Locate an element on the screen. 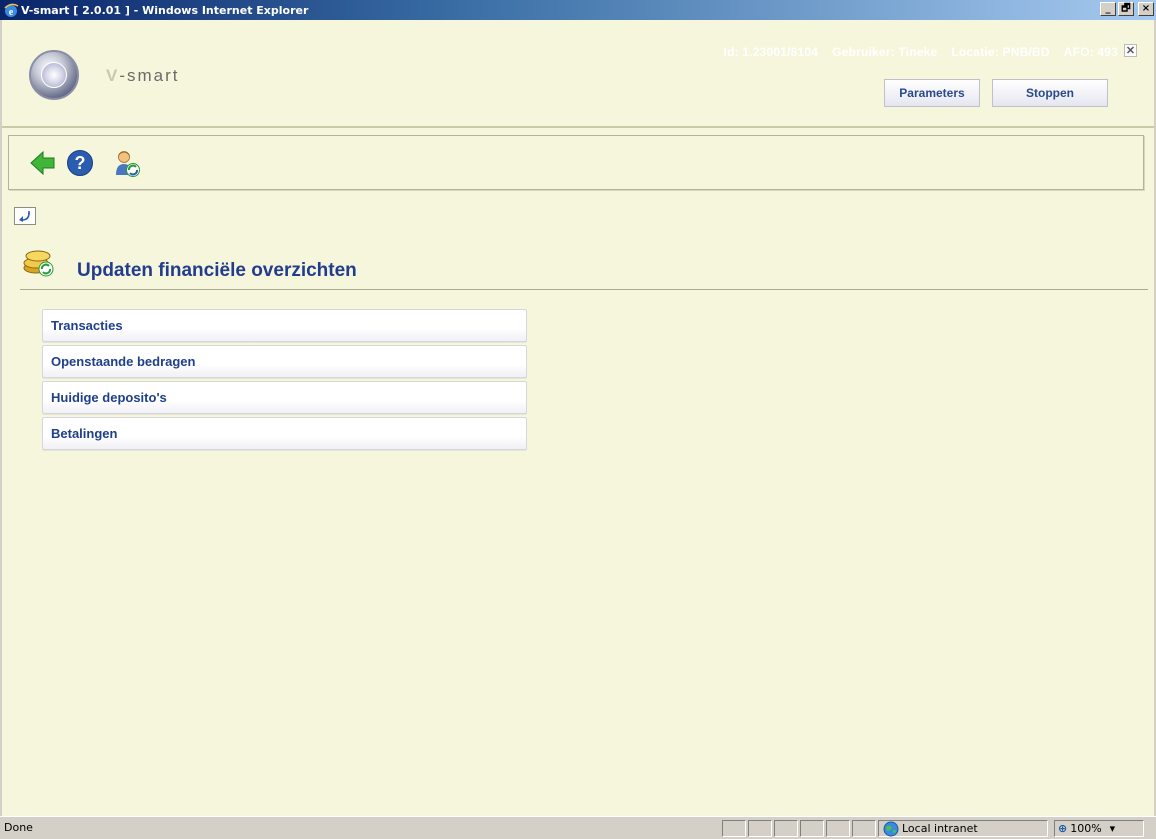  header-divider is located at coordinates (584, 289).